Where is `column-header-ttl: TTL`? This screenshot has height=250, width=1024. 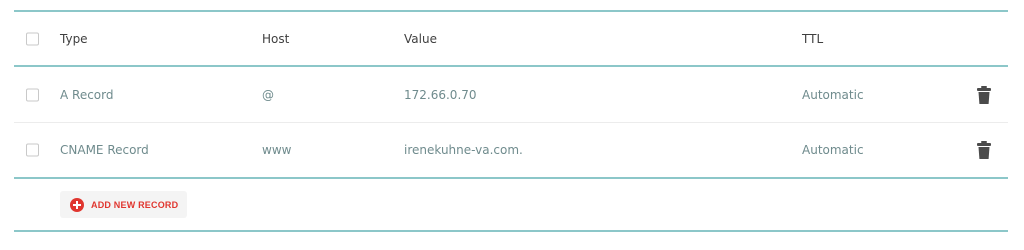 column-header-ttl: TTL is located at coordinates (813, 38).